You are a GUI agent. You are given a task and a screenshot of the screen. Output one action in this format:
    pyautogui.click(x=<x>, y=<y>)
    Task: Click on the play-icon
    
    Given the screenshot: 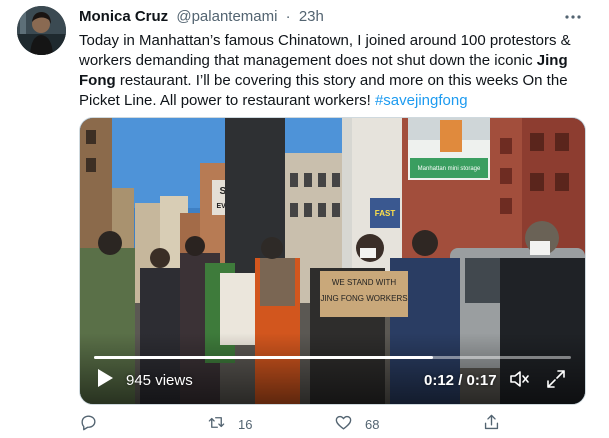 What is the action you would take?
    pyautogui.click(x=105, y=378)
    